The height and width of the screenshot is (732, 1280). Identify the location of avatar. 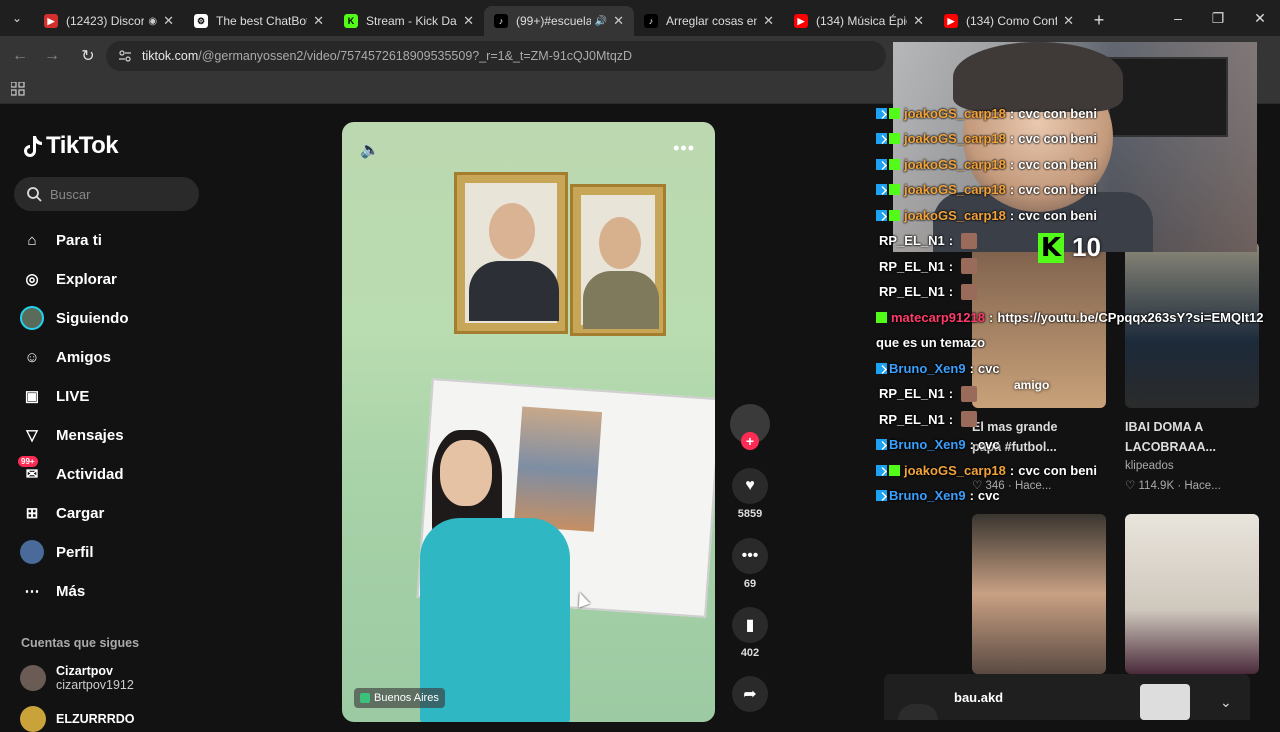
(33, 719).